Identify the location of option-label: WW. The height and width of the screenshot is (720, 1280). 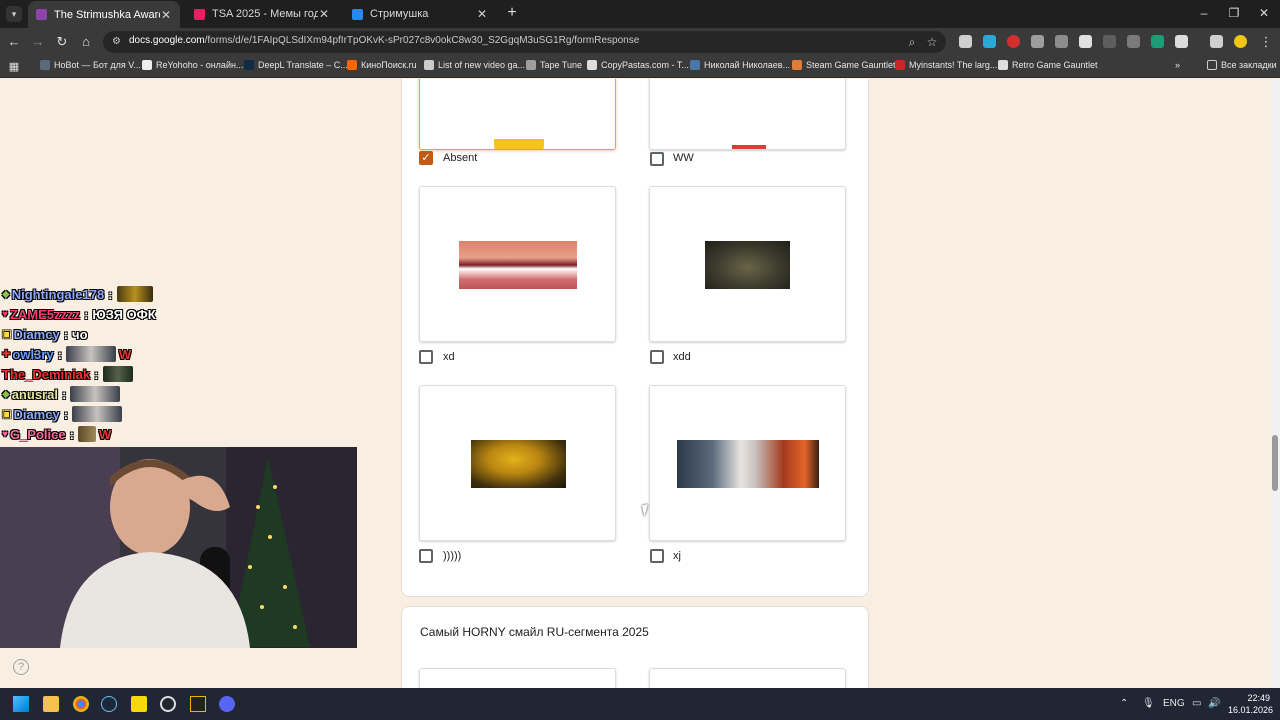
(683, 158).